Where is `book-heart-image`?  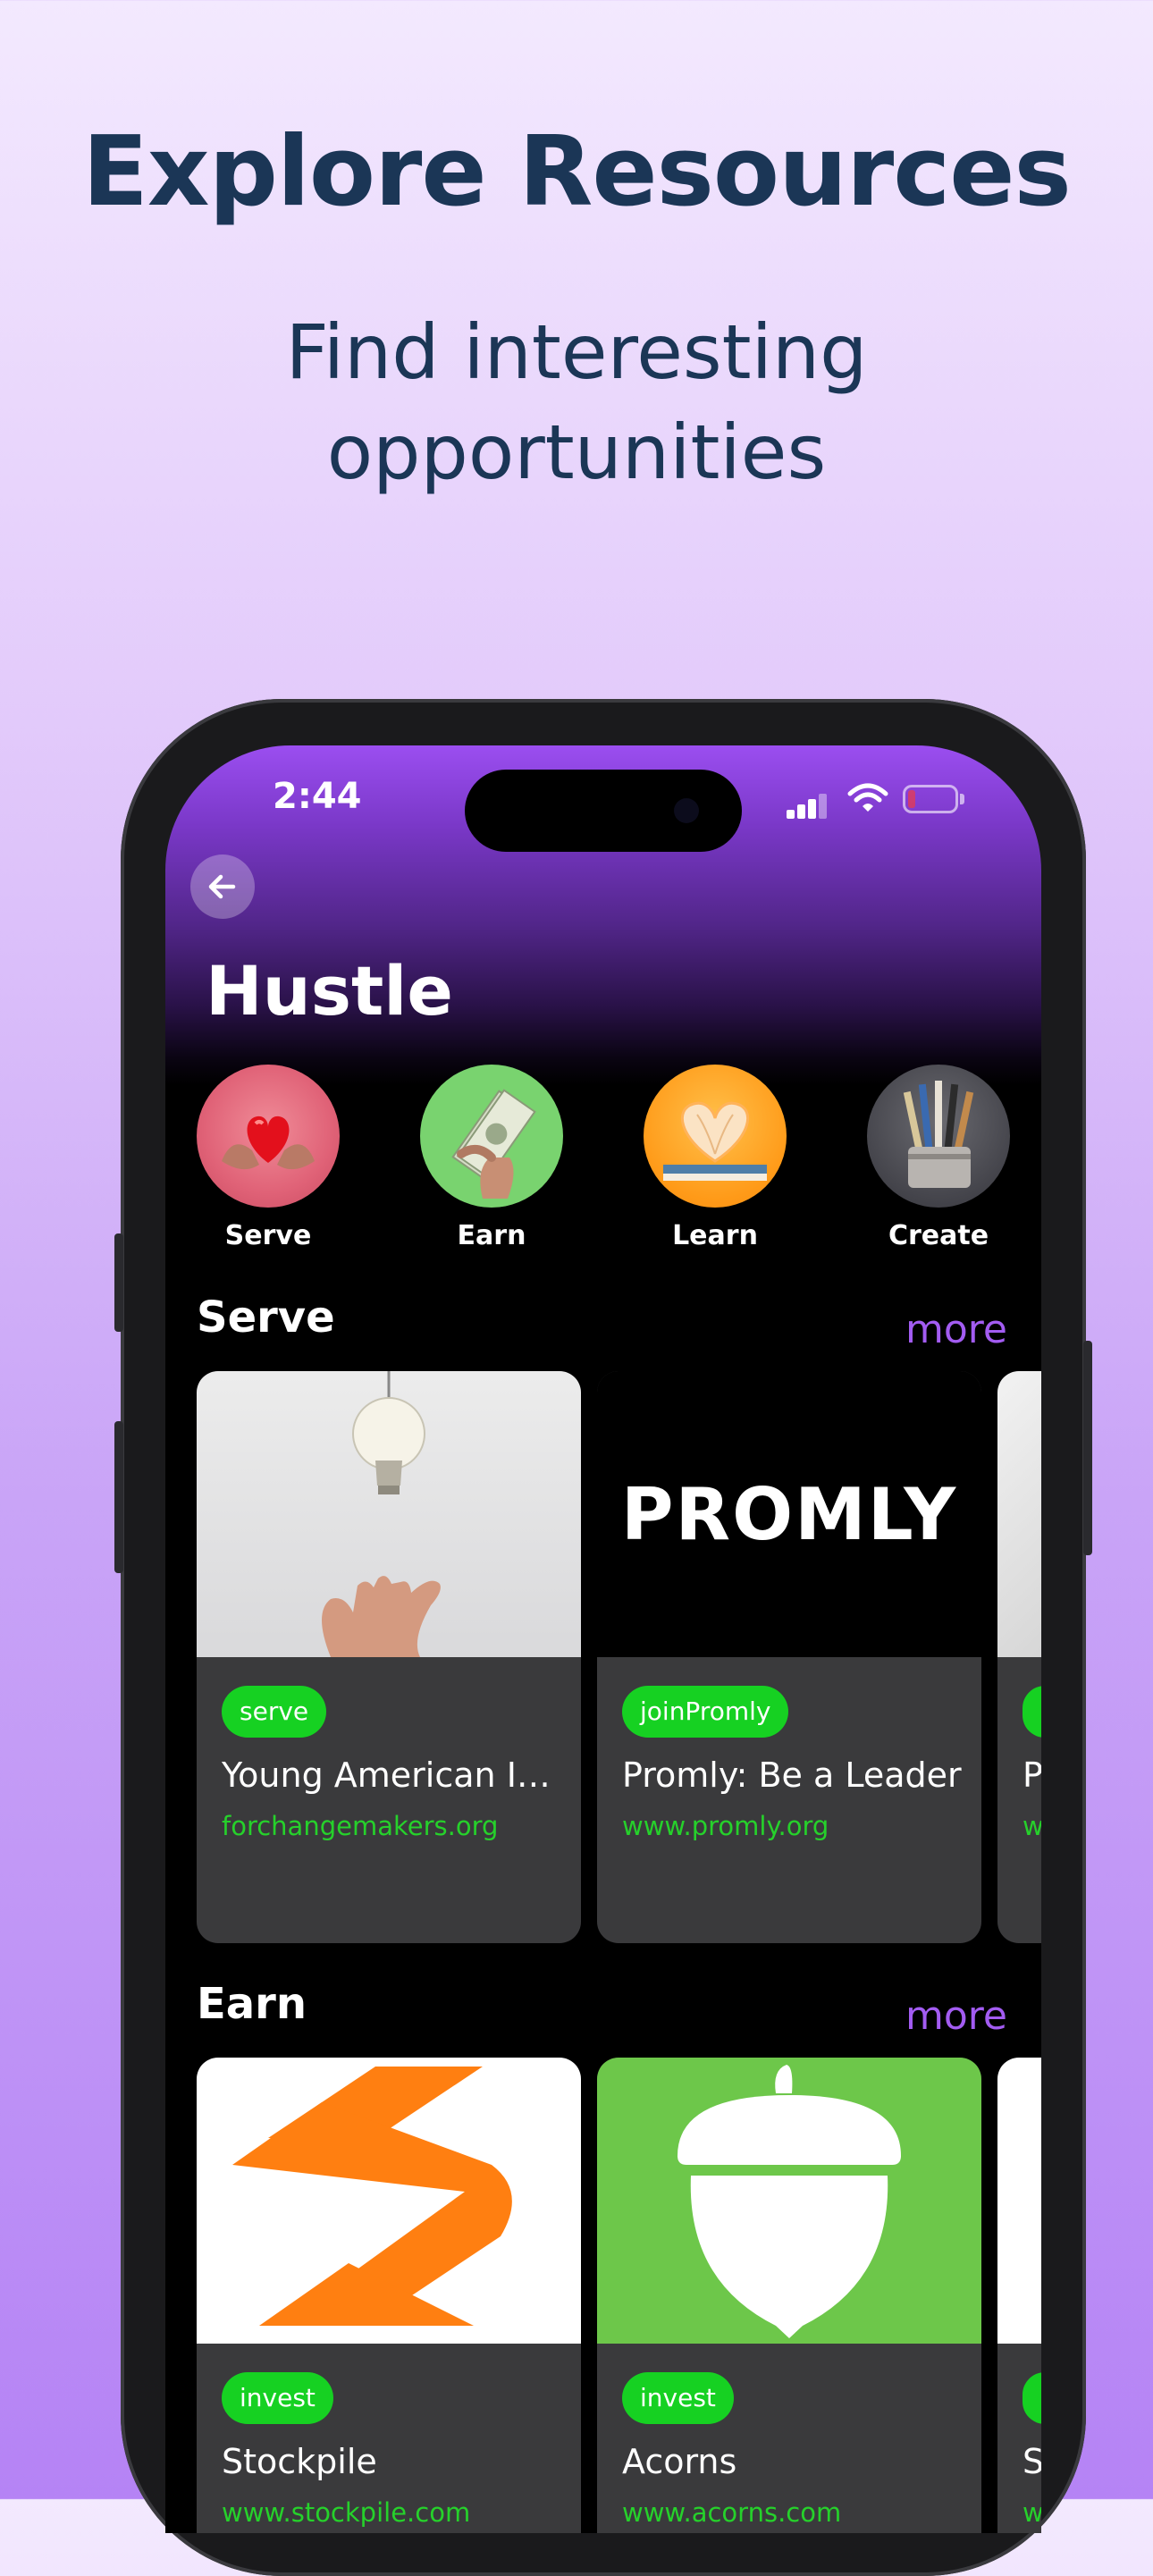 book-heart-image is located at coordinates (715, 1136).